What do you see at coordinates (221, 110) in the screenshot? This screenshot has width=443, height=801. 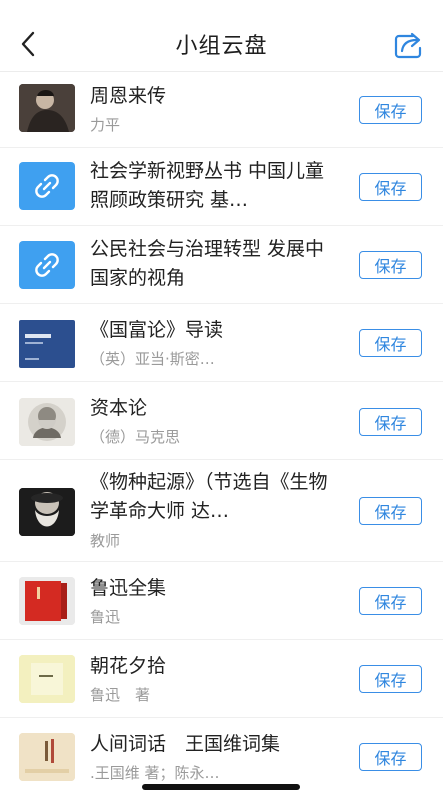 I see `list-item: 周恩来传 力平 保存` at bounding box center [221, 110].